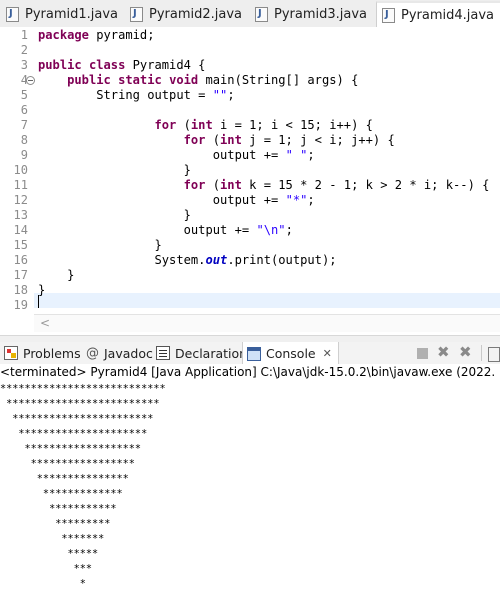  Describe the element at coordinates (38, 301) in the screenshot. I see `text-caret` at that location.